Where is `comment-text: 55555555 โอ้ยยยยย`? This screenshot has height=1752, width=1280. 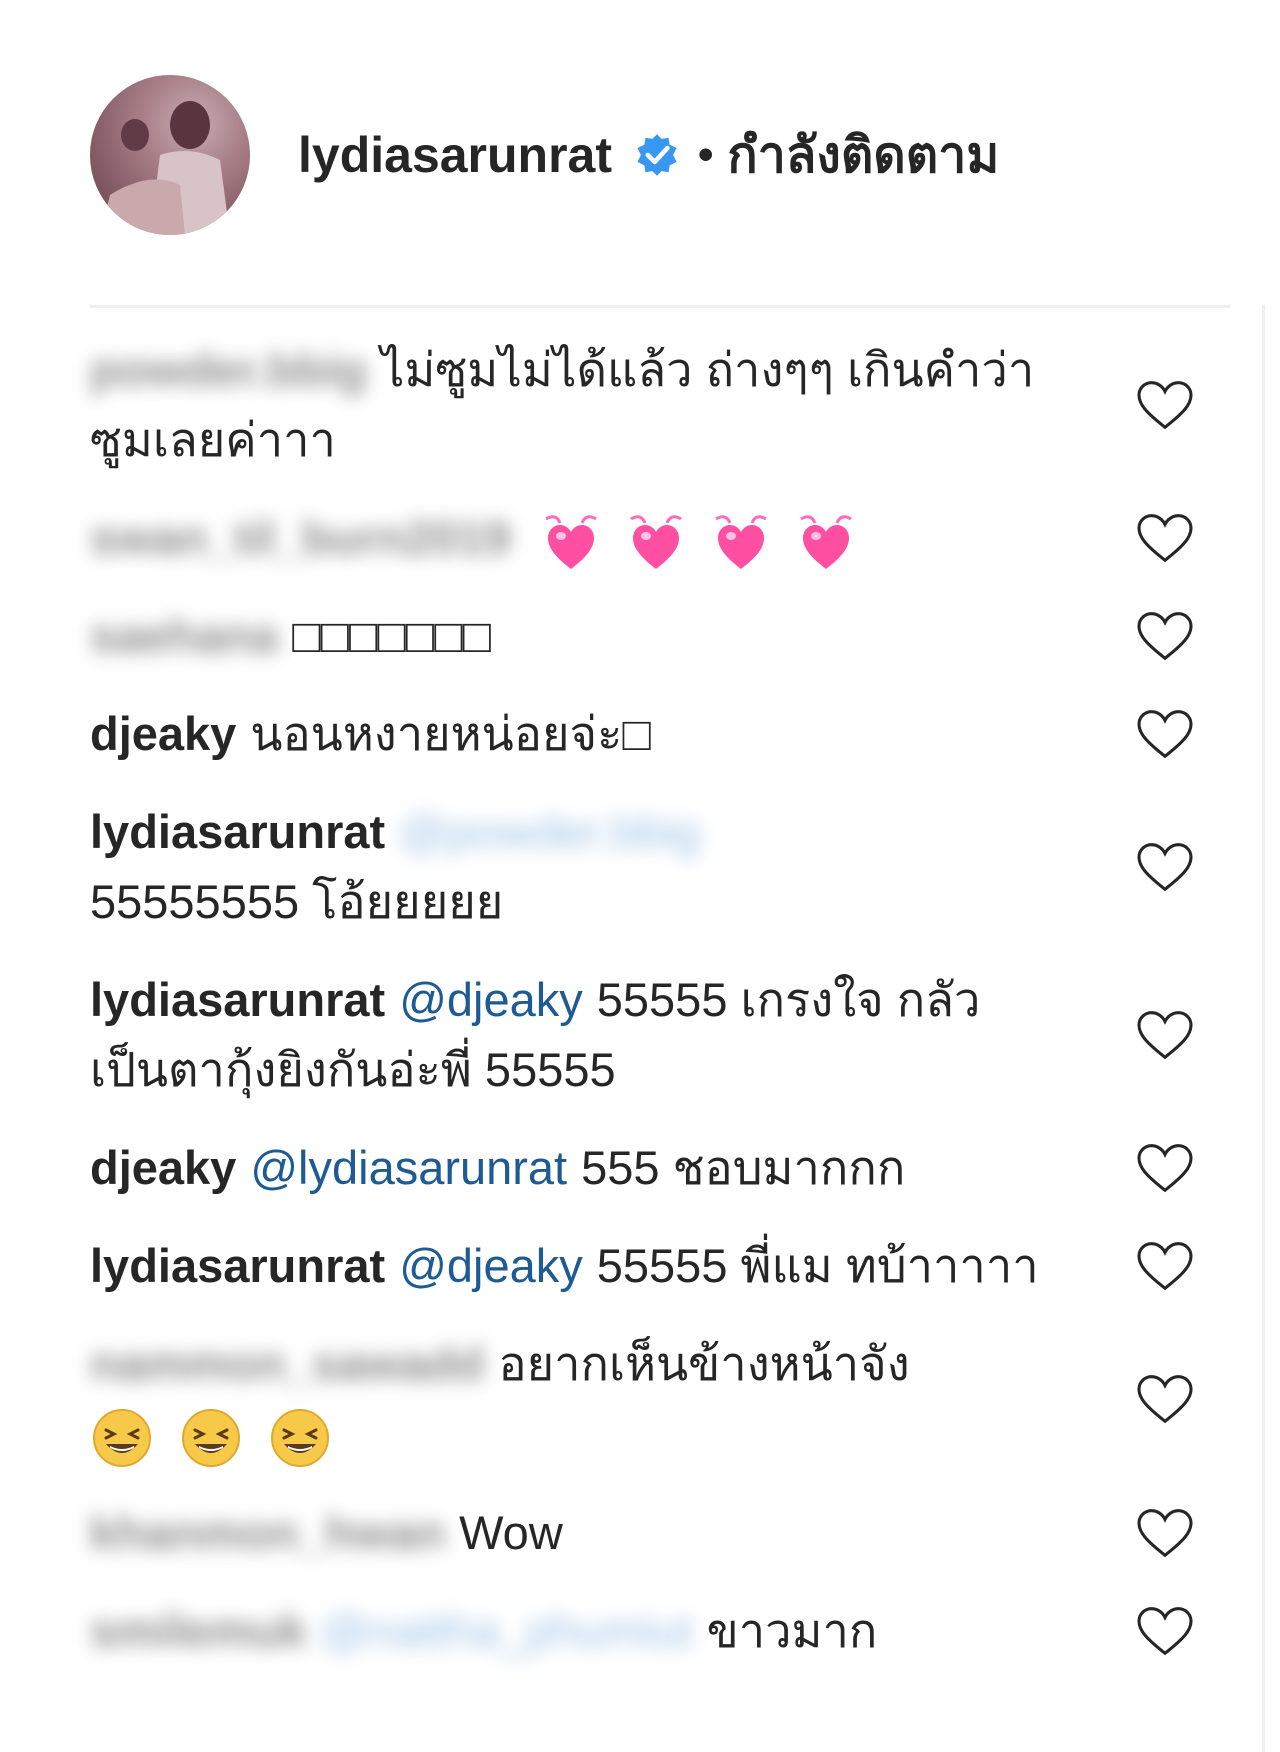 comment-text: 55555555 โอ้ยยยยย is located at coordinates (297, 901).